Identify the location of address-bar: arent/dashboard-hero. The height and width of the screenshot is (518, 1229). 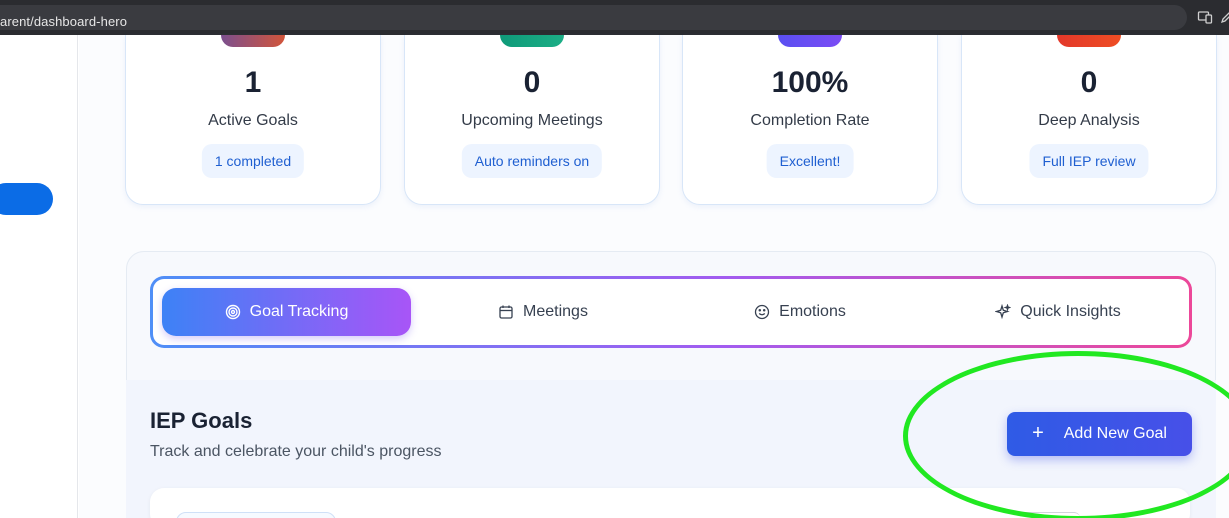
(593, 17).